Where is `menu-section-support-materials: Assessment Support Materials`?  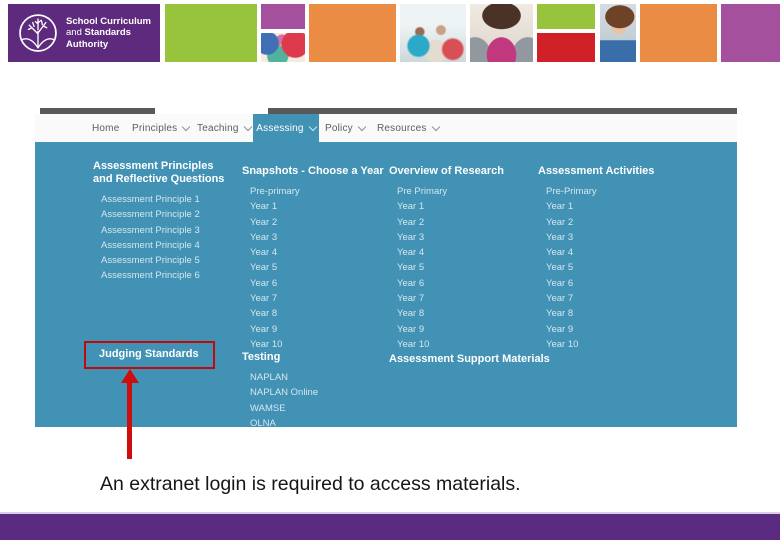 menu-section-support-materials: Assessment Support Materials is located at coordinates (469, 362).